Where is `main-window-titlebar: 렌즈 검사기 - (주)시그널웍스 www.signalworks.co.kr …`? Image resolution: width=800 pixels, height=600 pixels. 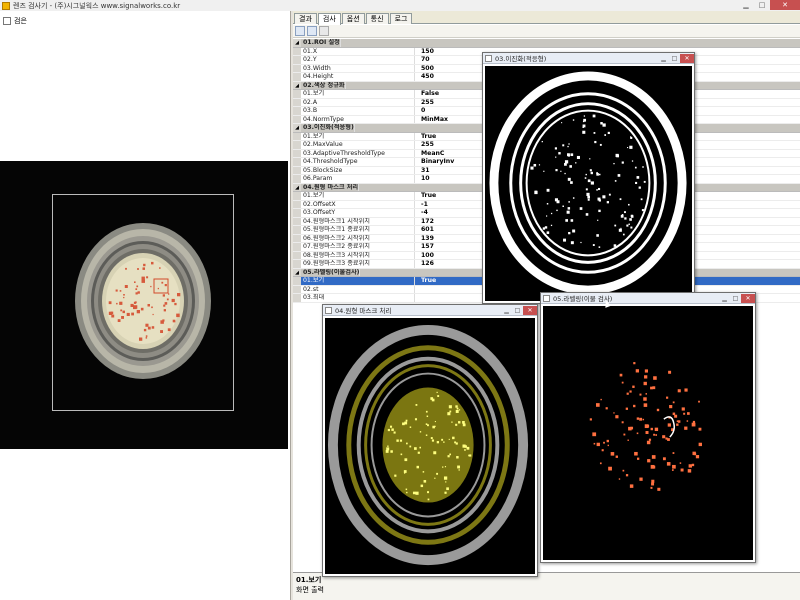 main-window-titlebar: 렌즈 검사기 - (주)시그널웍스 www.signalworks.co.kr … is located at coordinates (400, 5).